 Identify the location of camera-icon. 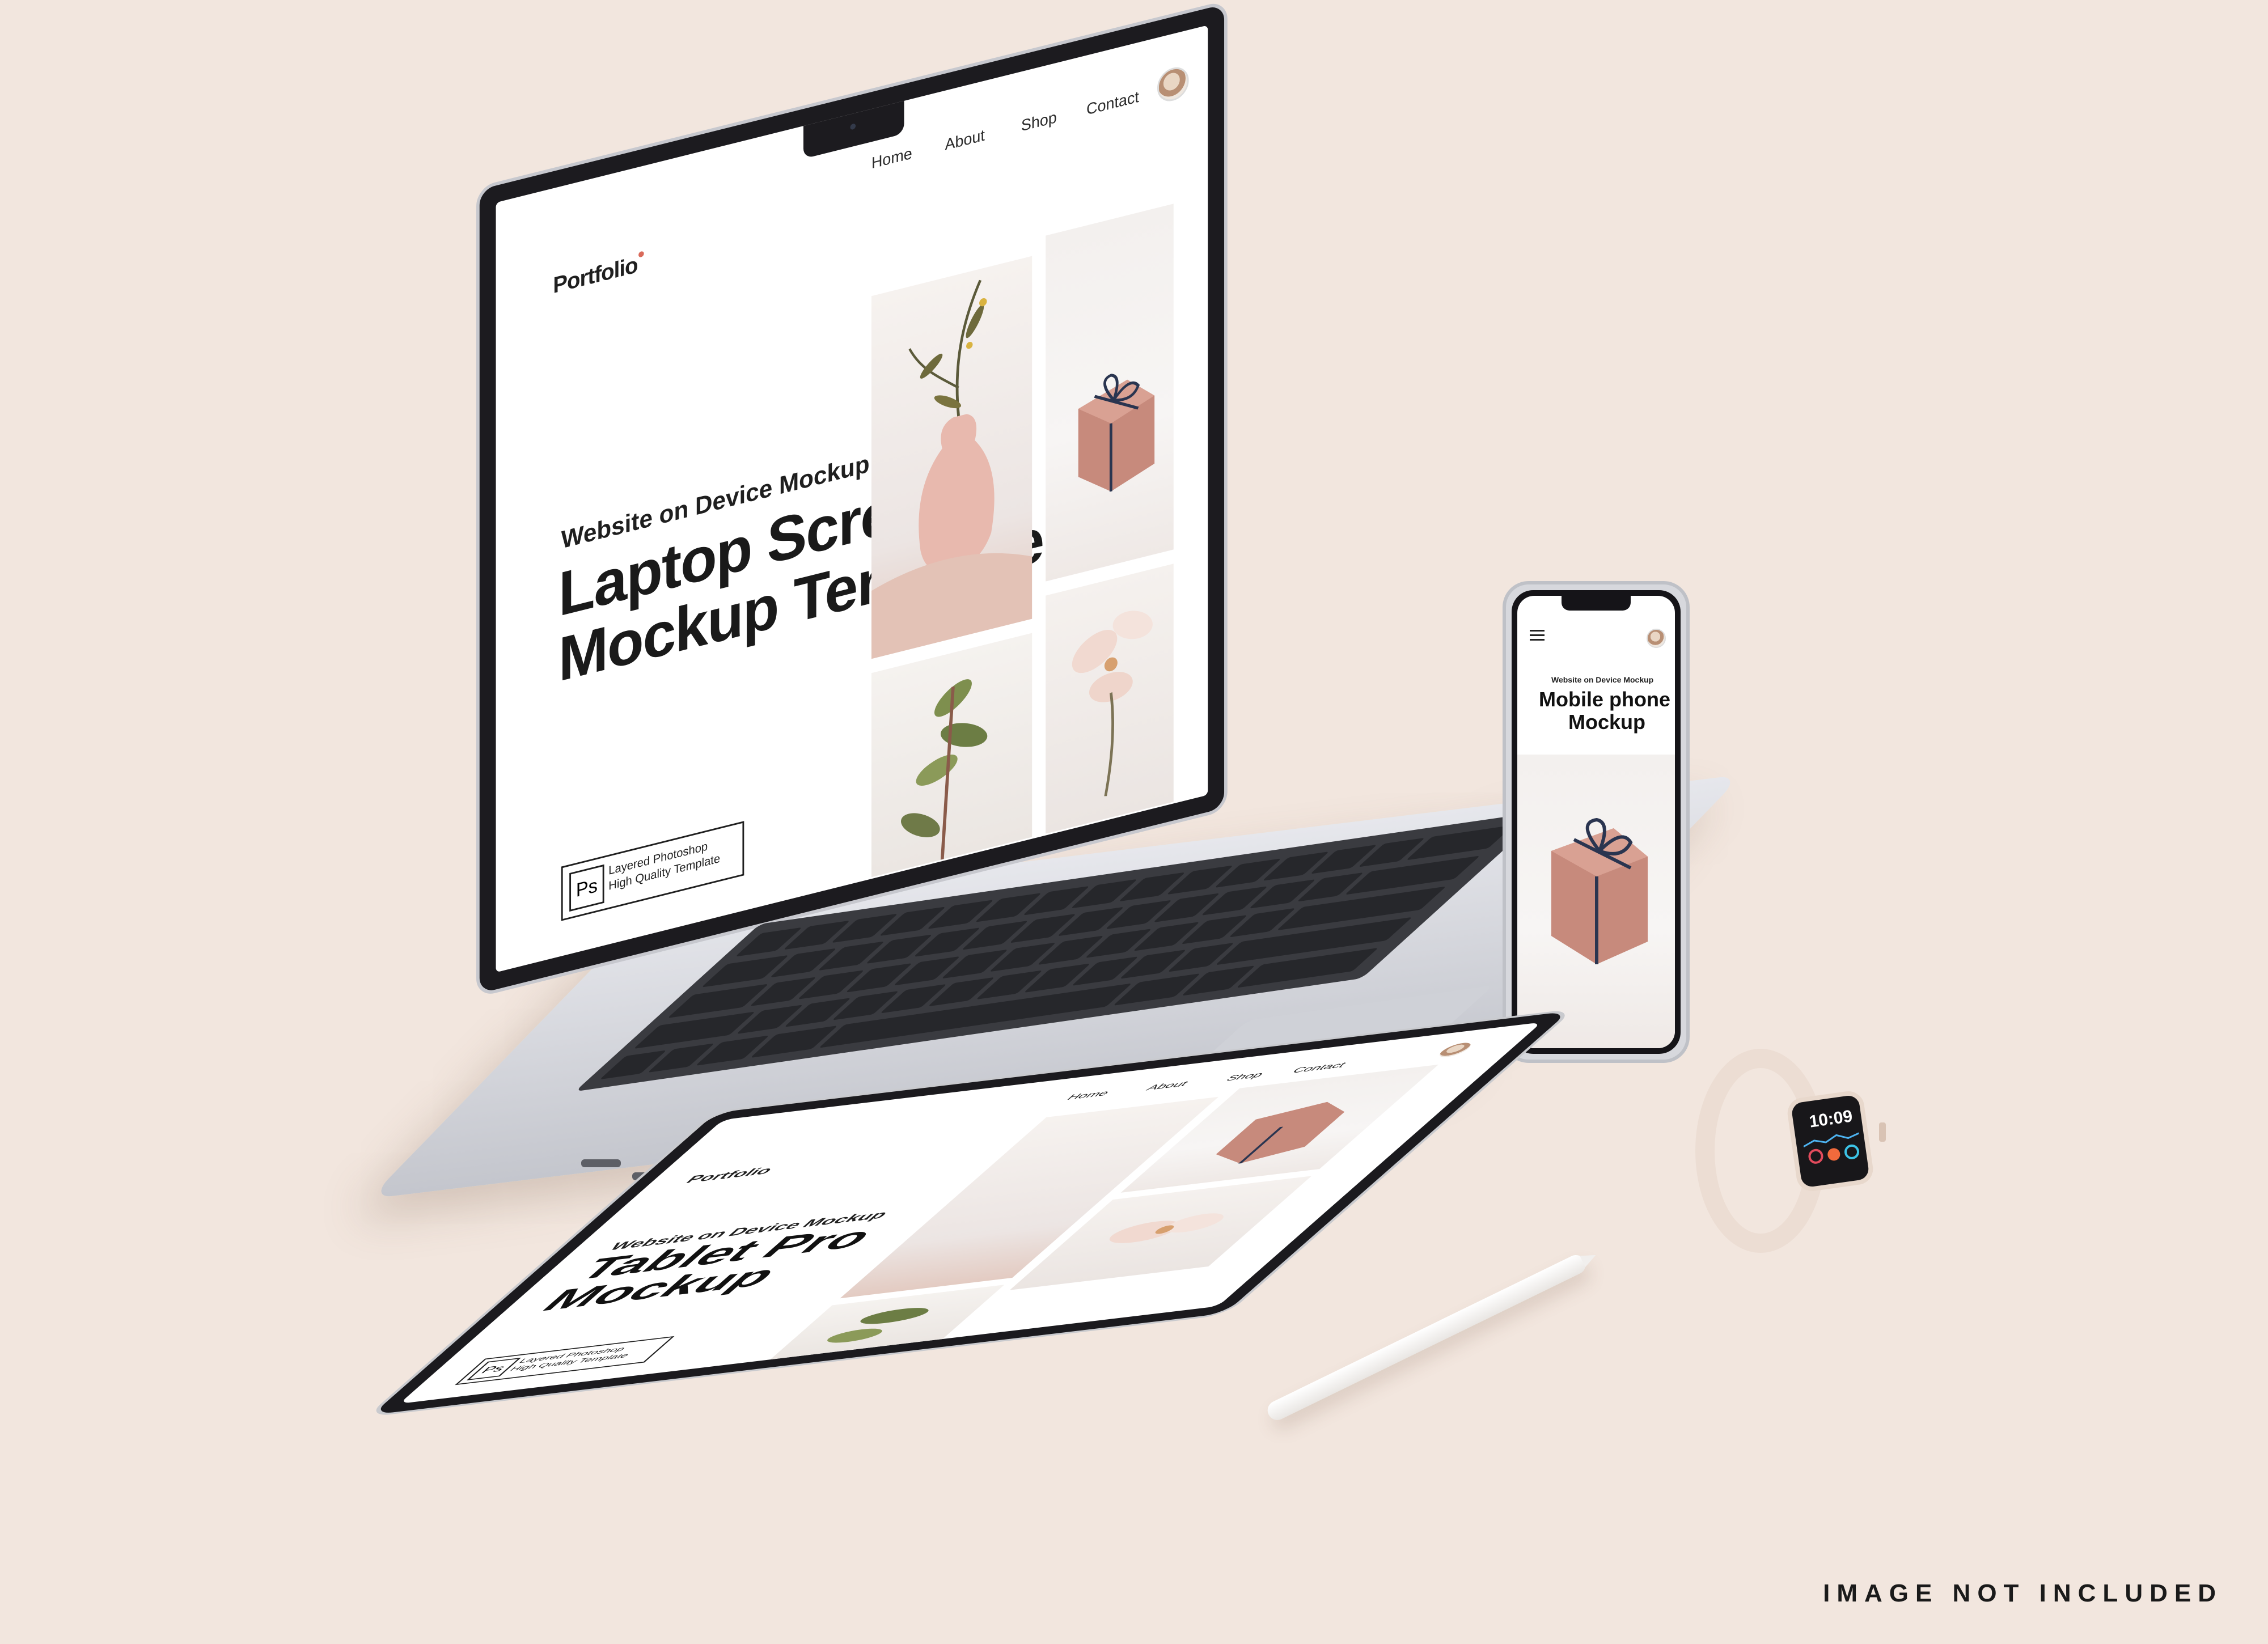
(853, 126).